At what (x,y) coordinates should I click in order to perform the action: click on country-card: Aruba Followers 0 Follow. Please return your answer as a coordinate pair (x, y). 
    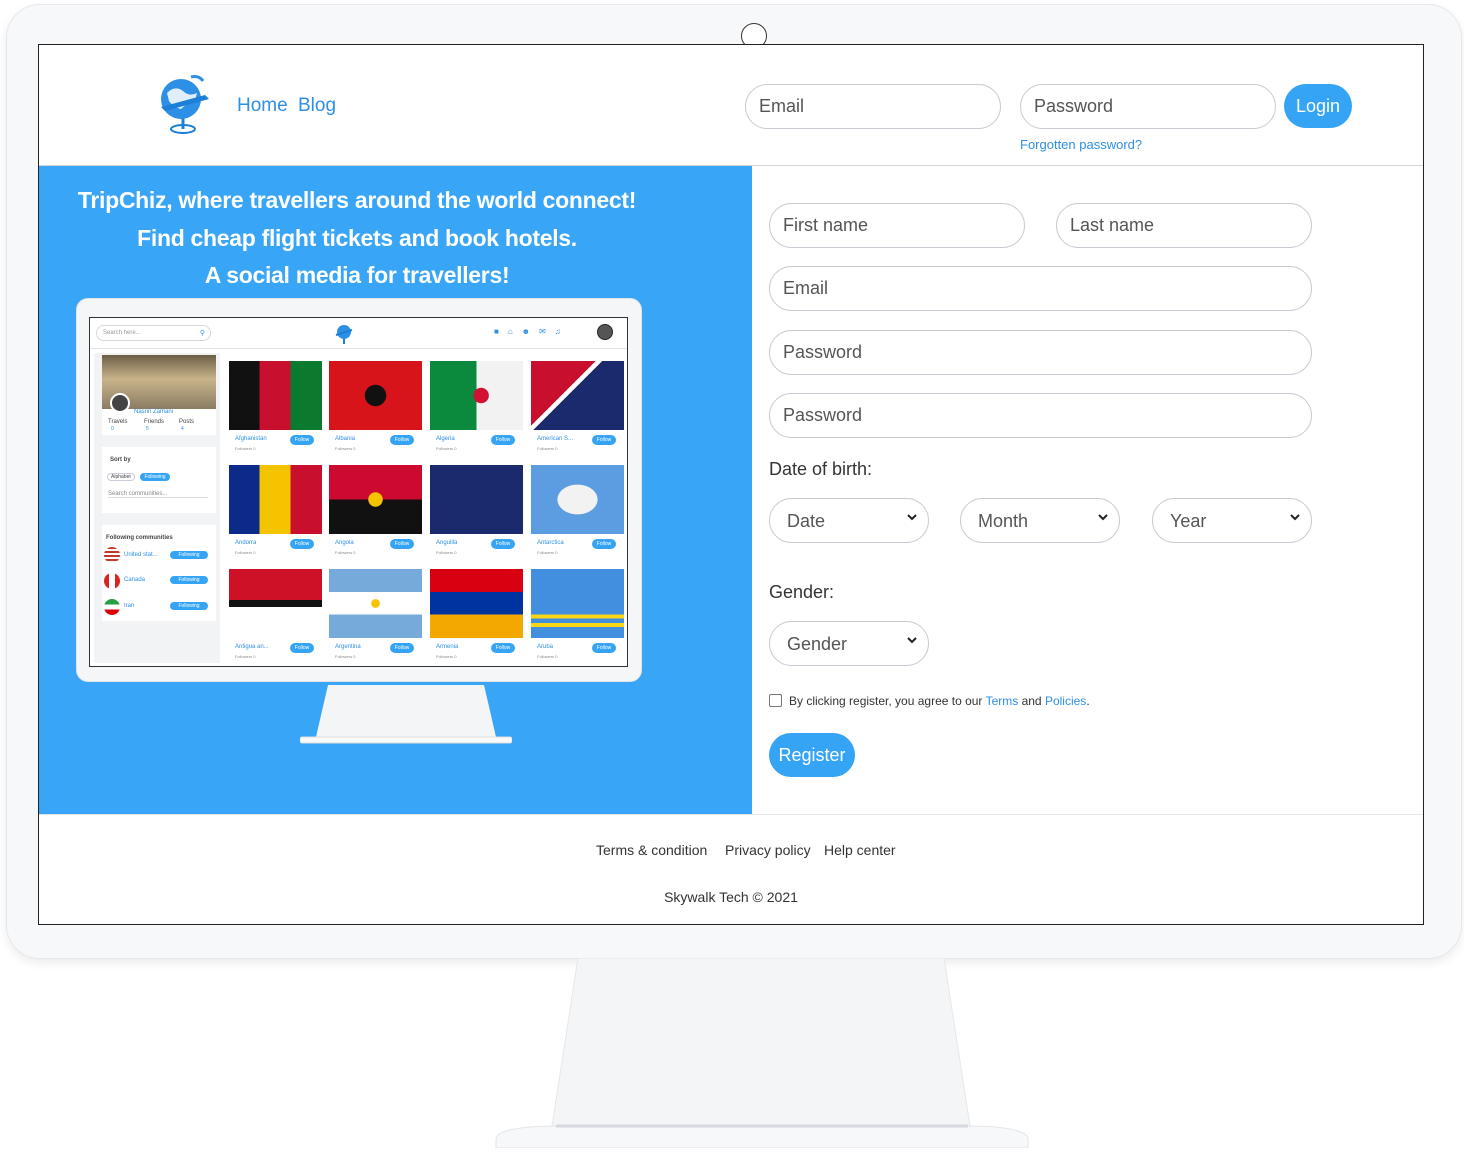
    Looking at the image, I should click on (577, 617).